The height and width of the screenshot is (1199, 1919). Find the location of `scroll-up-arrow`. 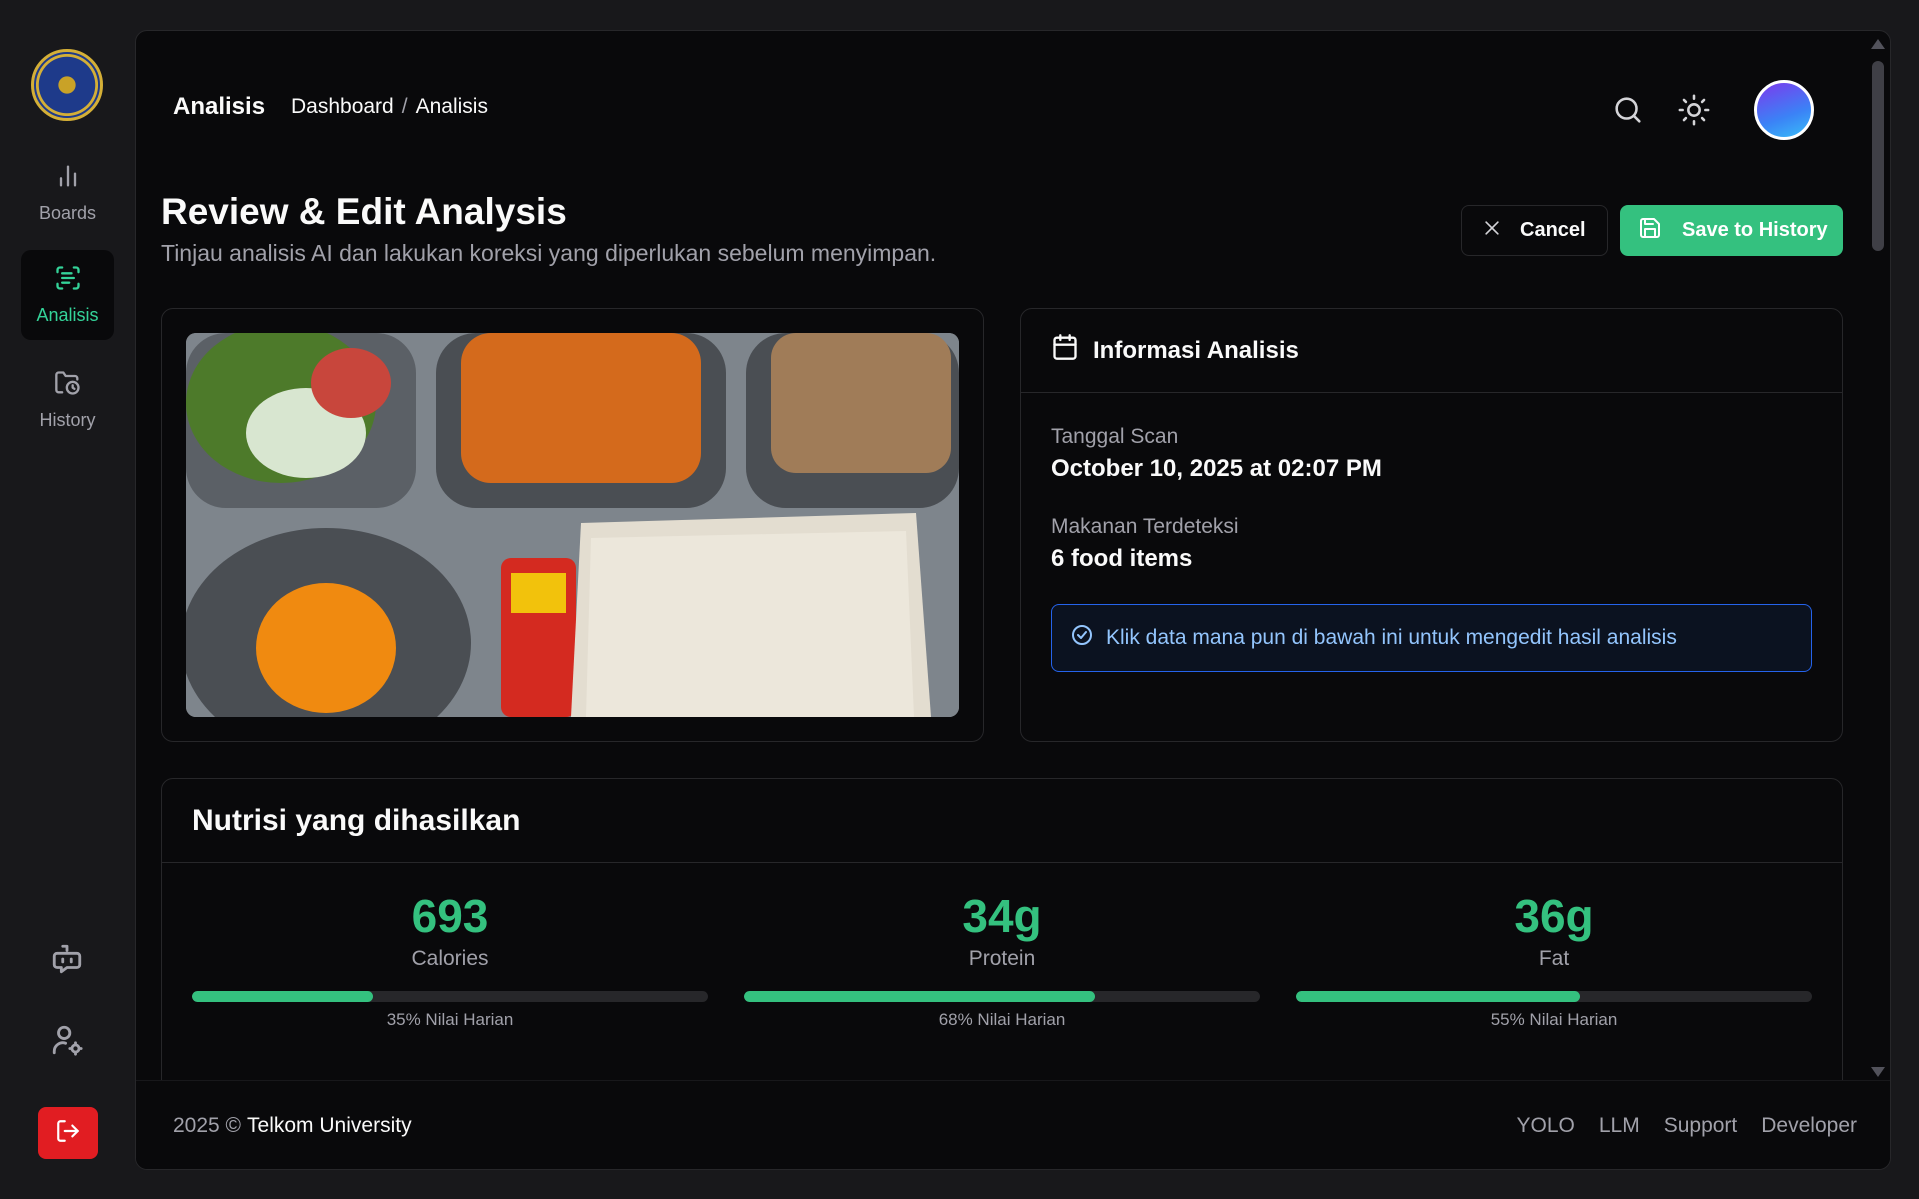

scroll-up-arrow is located at coordinates (1878, 44).